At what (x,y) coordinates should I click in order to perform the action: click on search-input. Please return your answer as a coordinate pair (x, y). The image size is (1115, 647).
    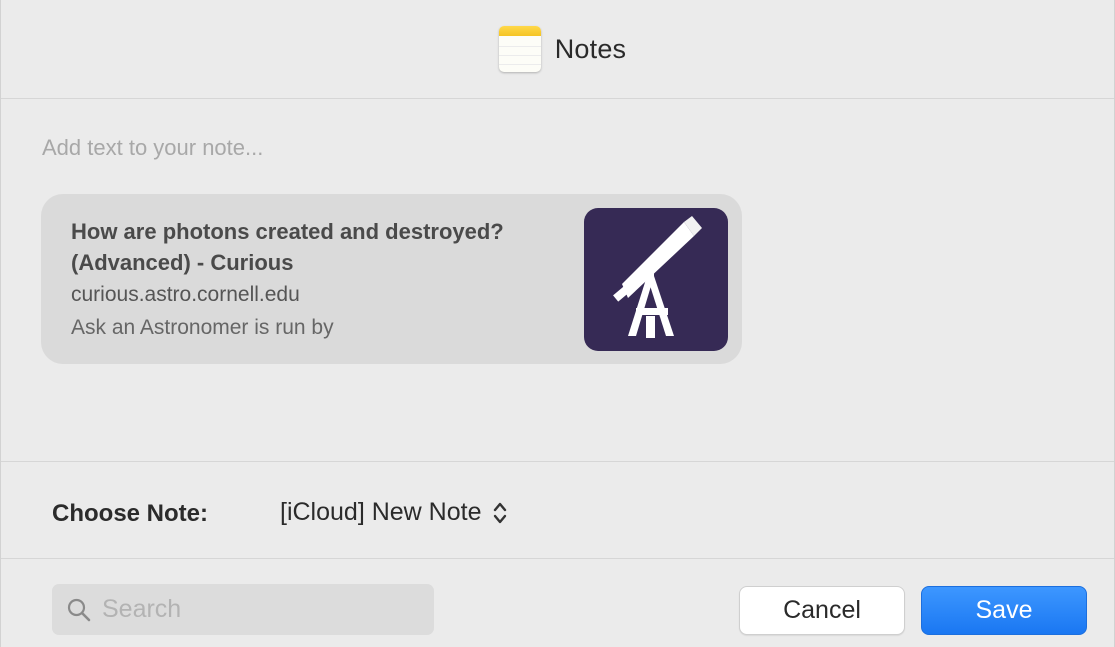
    Looking at the image, I should click on (262, 609).